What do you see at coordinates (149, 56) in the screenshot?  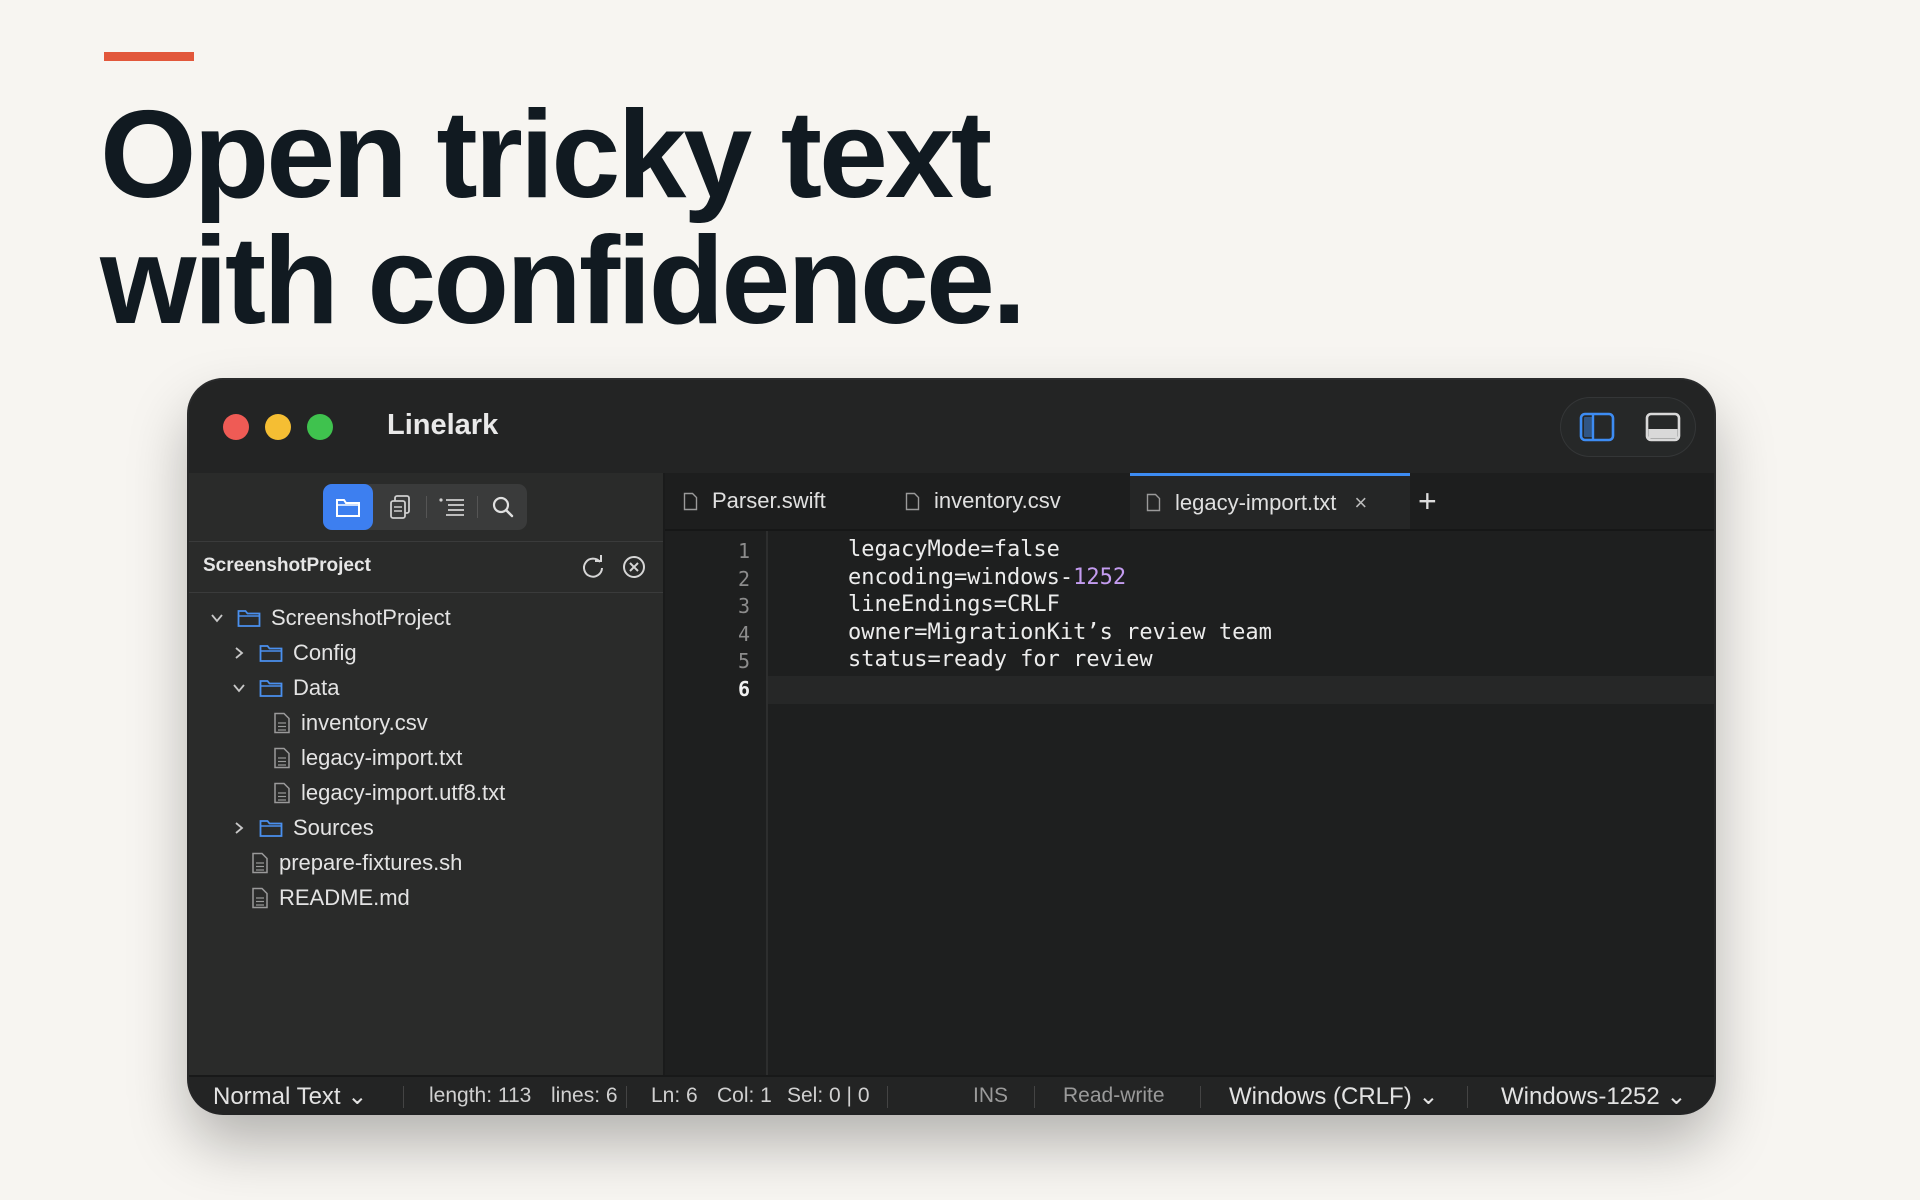 I see `accent-bar` at bounding box center [149, 56].